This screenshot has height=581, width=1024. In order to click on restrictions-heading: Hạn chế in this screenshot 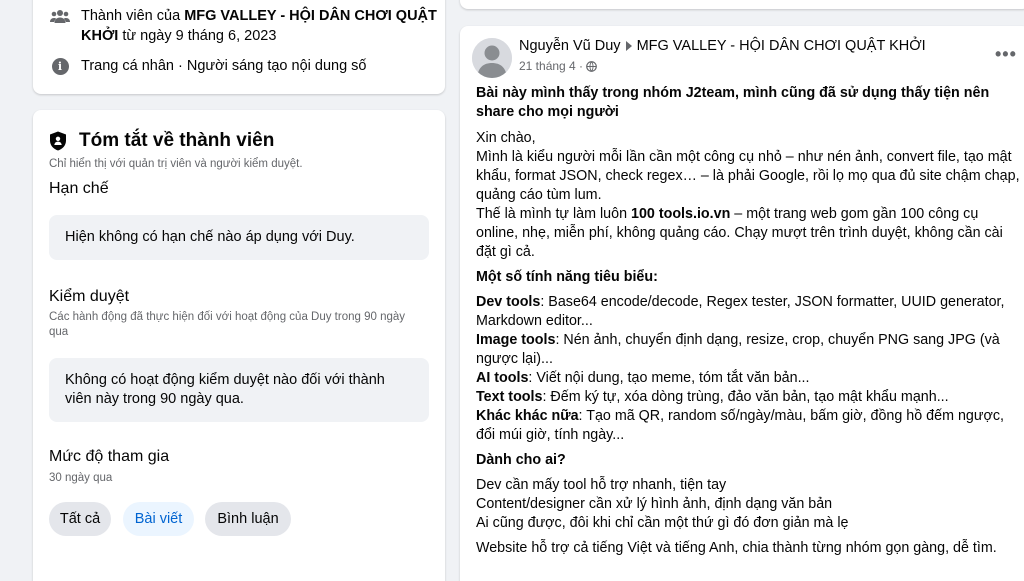, I will do `click(79, 188)`.